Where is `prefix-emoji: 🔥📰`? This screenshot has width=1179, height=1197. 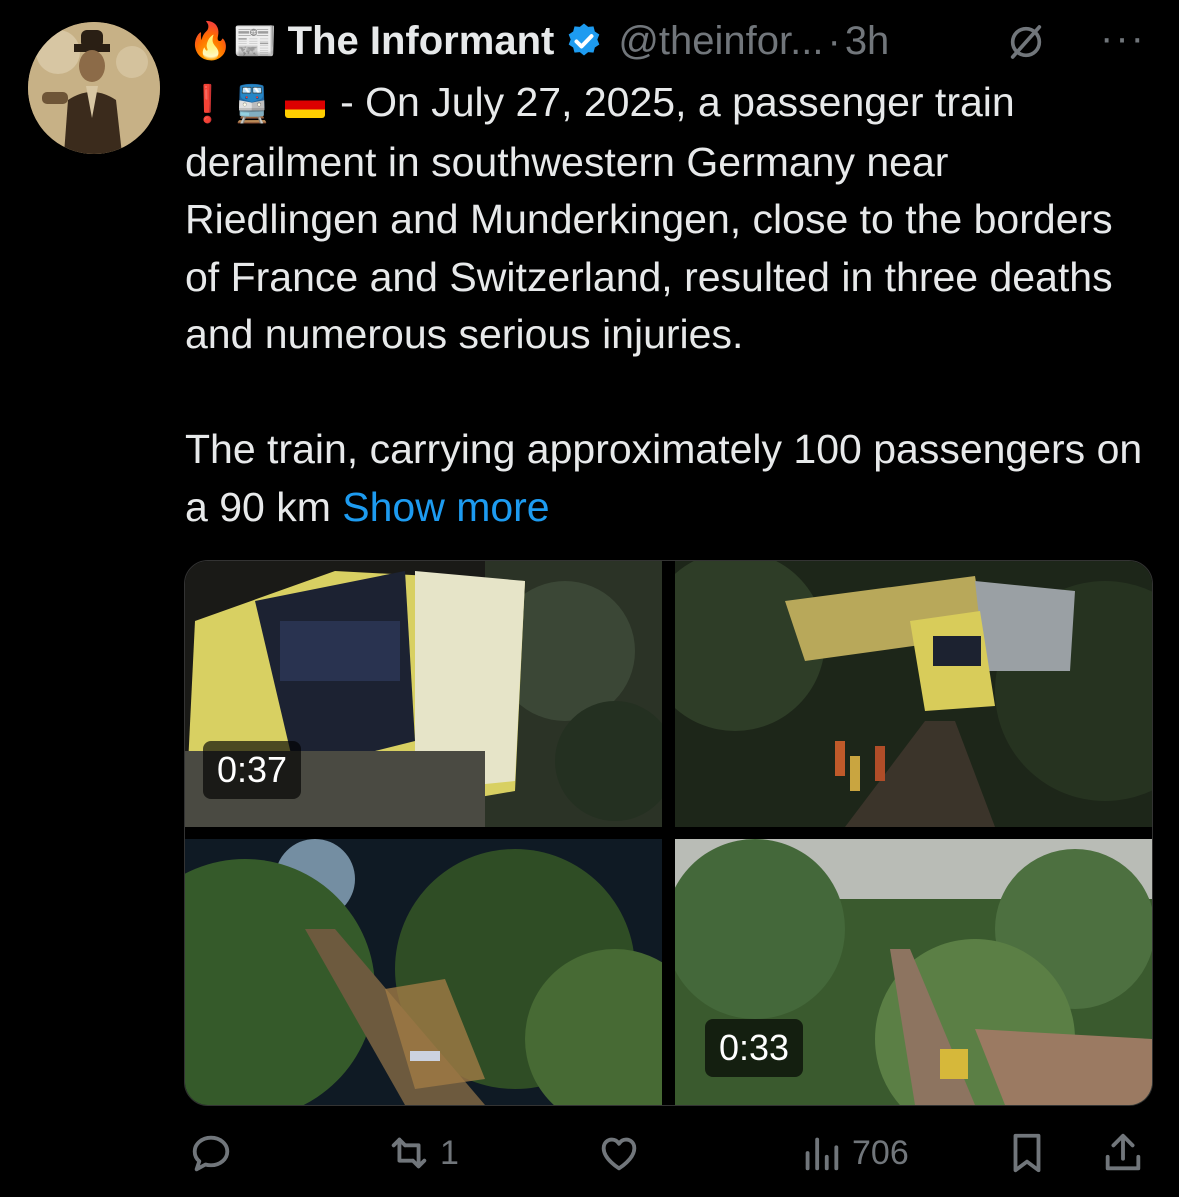
prefix-emoji: 🔥📰 is located at coordinates (233, 41).